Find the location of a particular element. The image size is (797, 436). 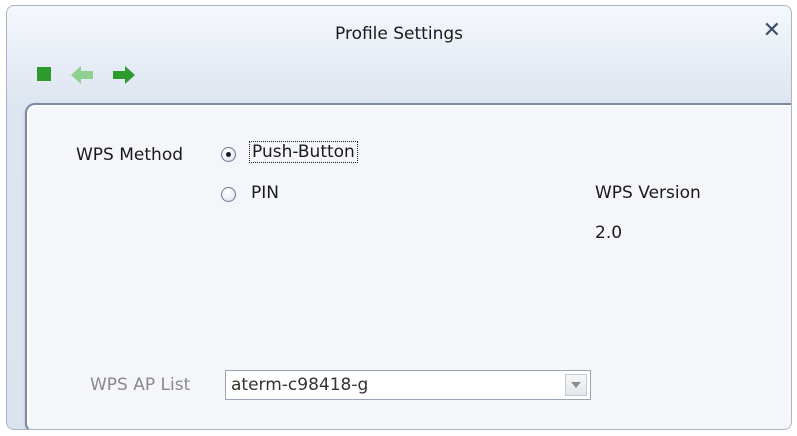

forward-arrow-icon is located at coordinates (122, 75).